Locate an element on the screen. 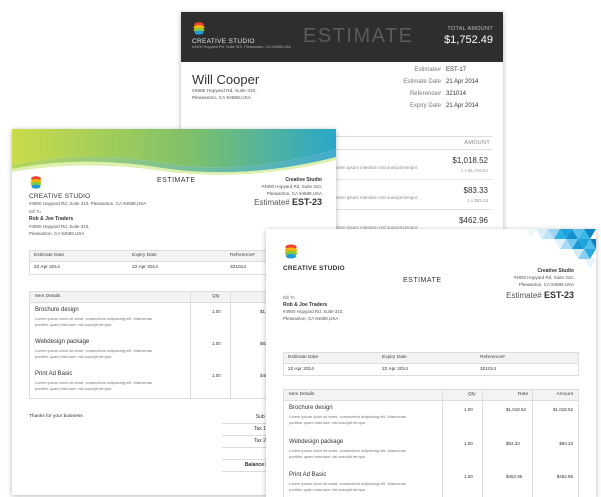 The height and width of the screenshot is (497, 601). estimate-number: Estimate# EST-23 is located at coordinates (540, 295).